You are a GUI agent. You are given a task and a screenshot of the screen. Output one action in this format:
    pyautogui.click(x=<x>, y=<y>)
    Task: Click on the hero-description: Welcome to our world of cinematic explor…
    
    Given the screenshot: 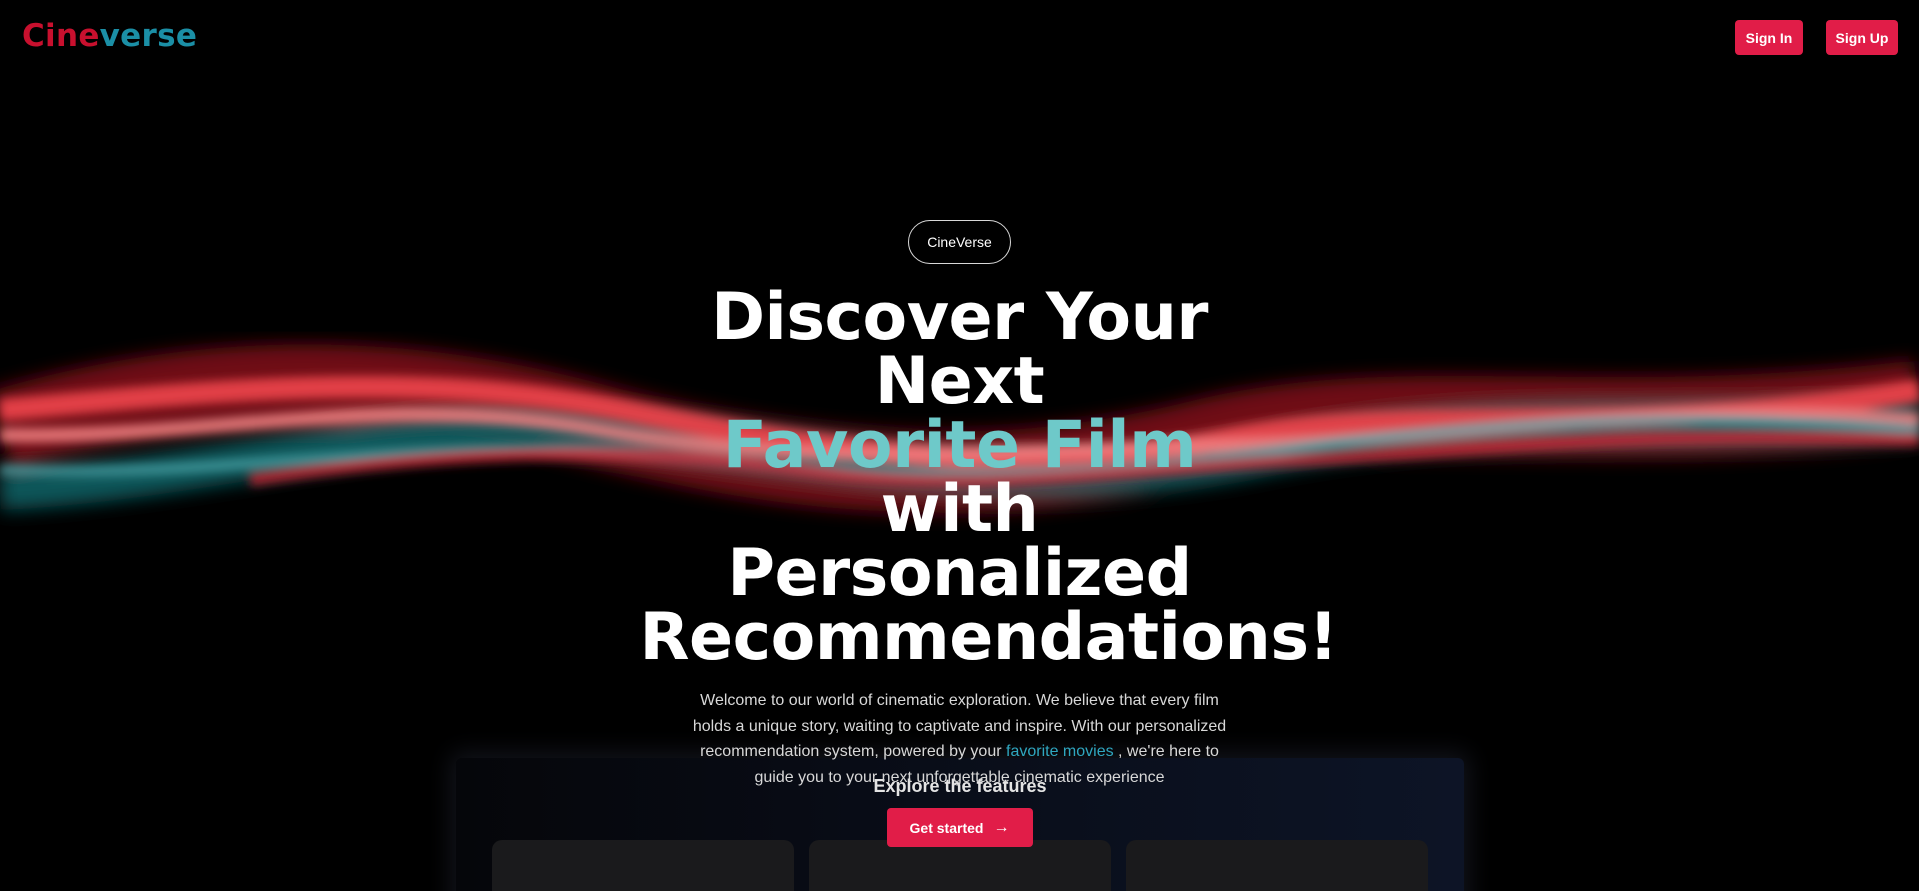 What is the action you would take?
    pyautogui.click(x=960, y=739)
    